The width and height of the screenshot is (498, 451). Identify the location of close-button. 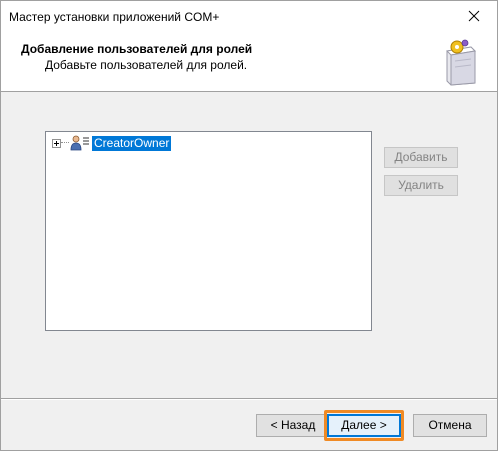
(474, 16).